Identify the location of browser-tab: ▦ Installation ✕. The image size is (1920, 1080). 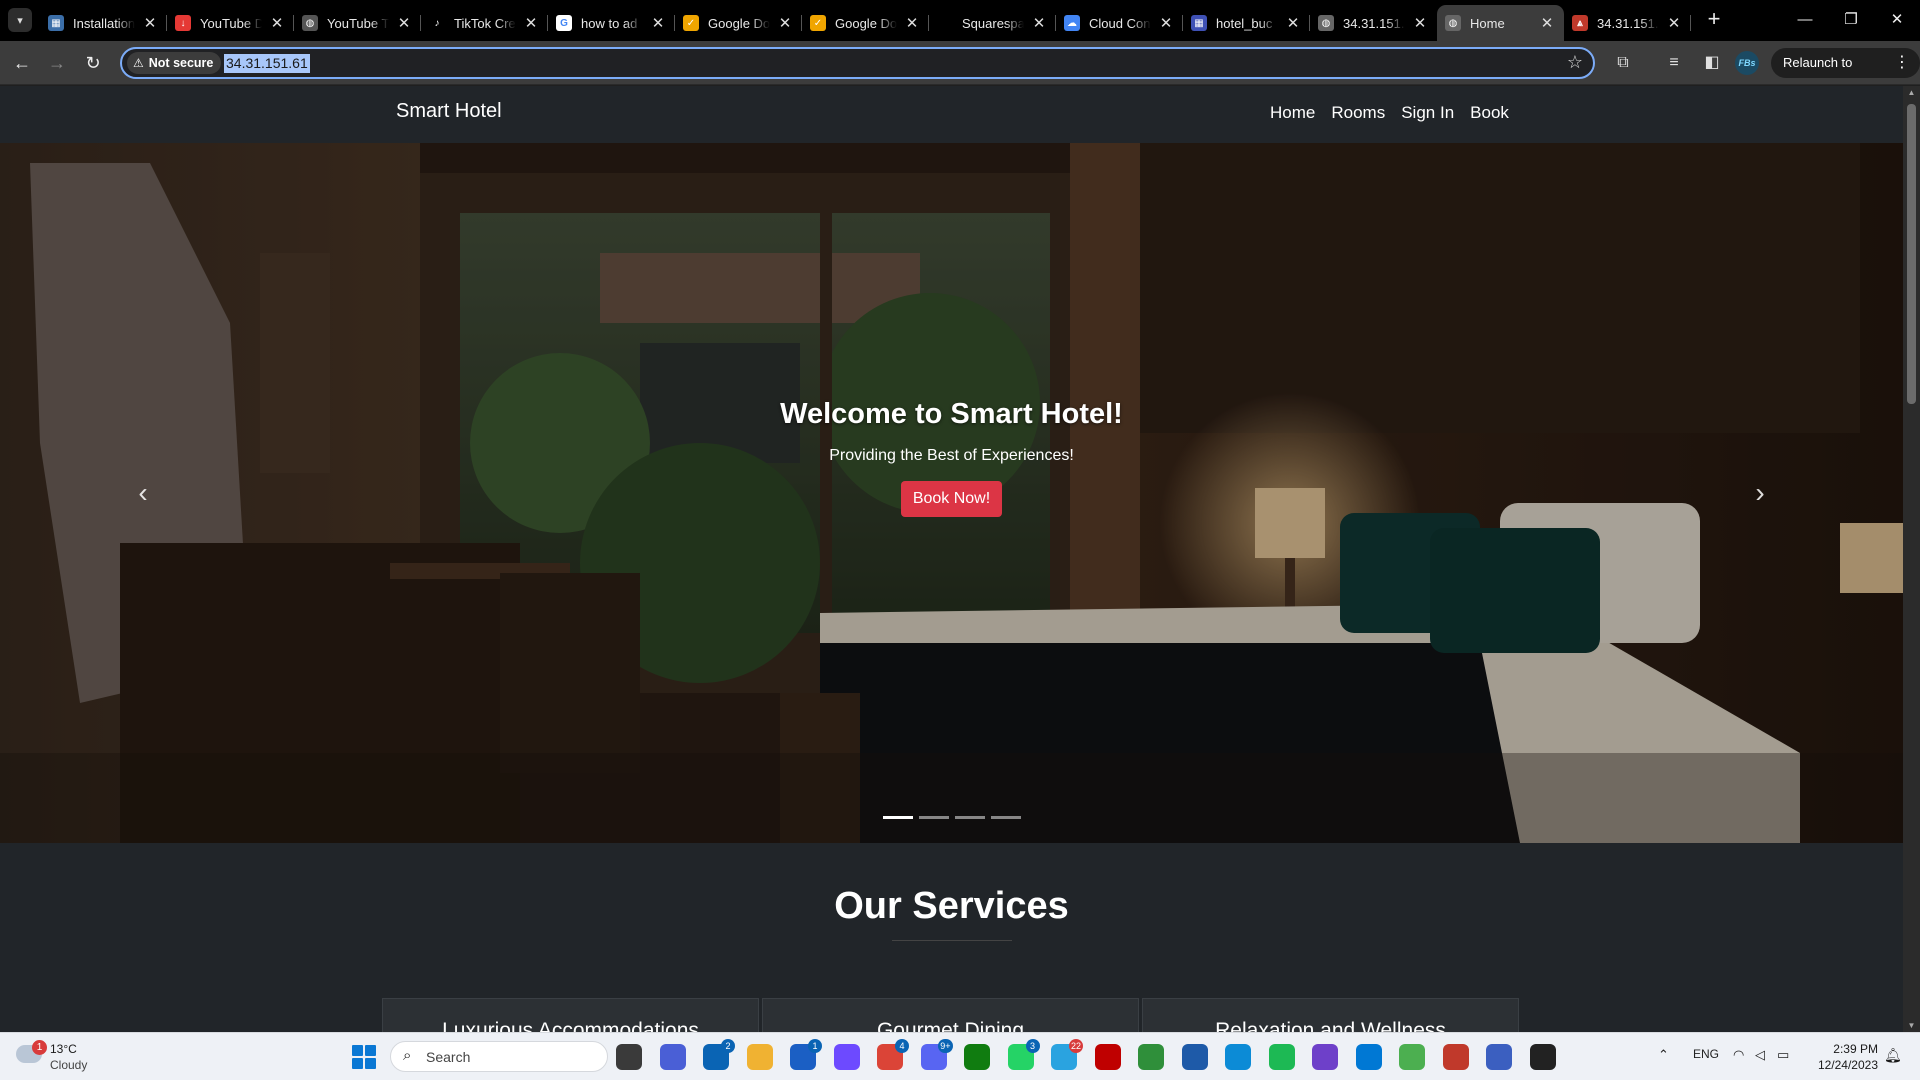
(103, 23).